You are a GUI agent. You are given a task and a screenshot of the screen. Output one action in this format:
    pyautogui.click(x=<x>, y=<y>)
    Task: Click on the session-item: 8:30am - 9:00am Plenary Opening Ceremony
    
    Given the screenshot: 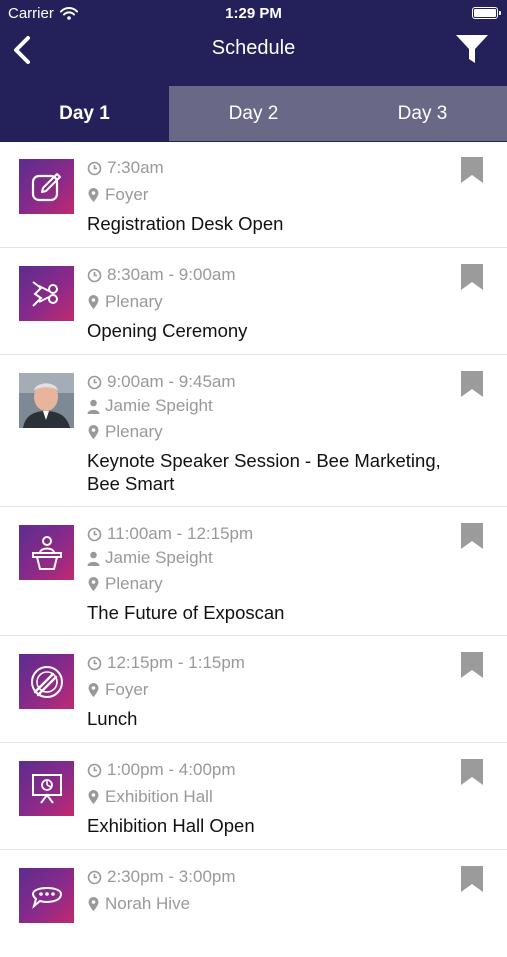 What is the action you would take?
    pyautogui.click(x=253, y=301)
    